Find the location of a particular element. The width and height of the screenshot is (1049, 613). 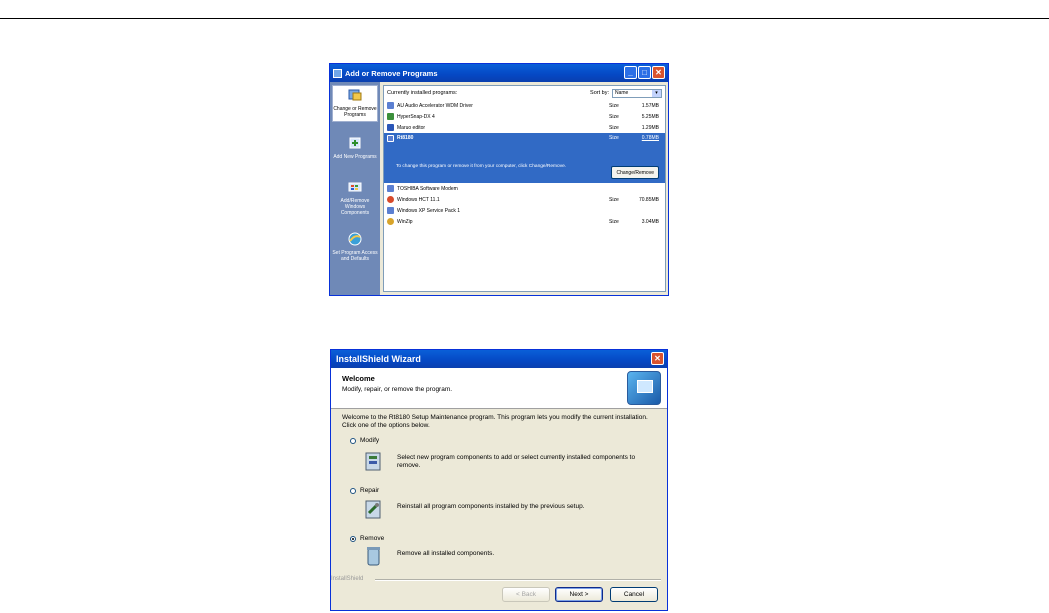

radio-modify is located at coordinates (353, 440).